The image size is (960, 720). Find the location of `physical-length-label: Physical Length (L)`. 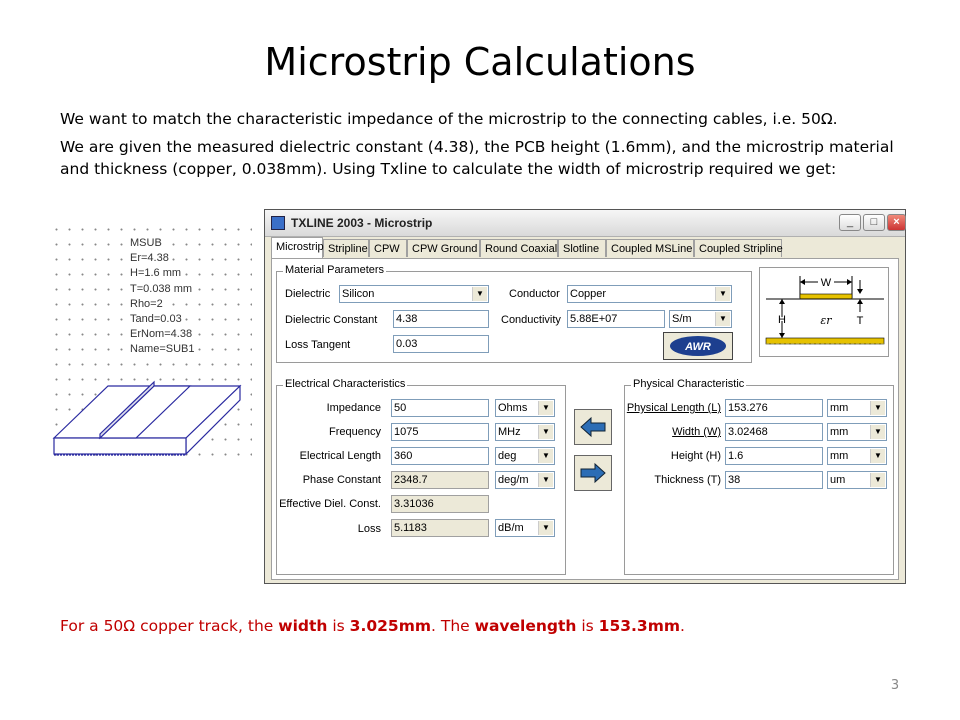

physical-length-label: Physical Length (L) is located at coordinates (673, 408).